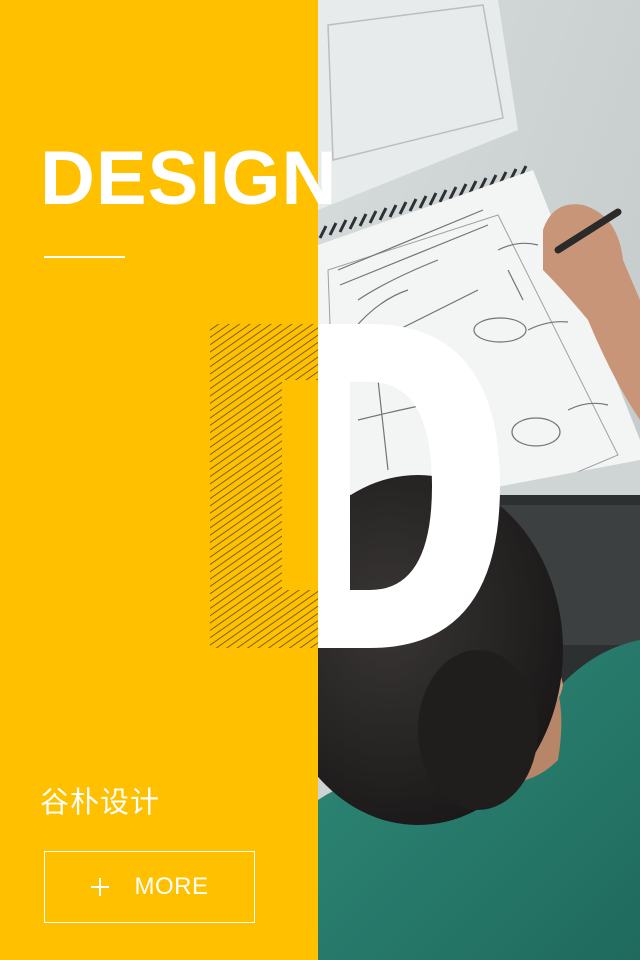 The width and height of the screenshot is (640, 960). Describe the element at coordinates (99, 887) in the screenshot. I see `plus-icon` at that location.